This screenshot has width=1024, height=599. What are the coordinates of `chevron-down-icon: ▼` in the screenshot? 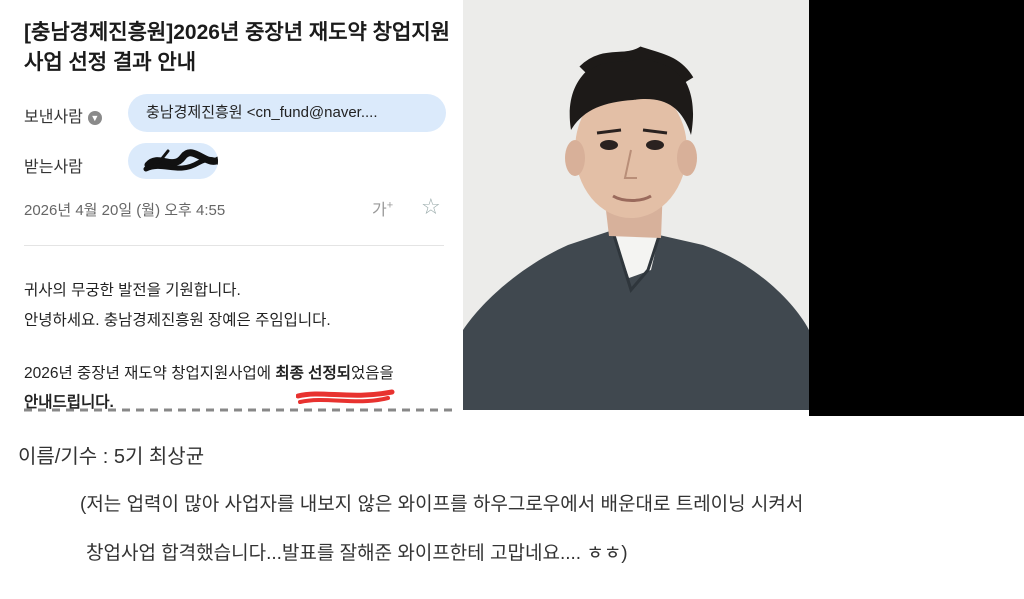 It's located at (94, 117).